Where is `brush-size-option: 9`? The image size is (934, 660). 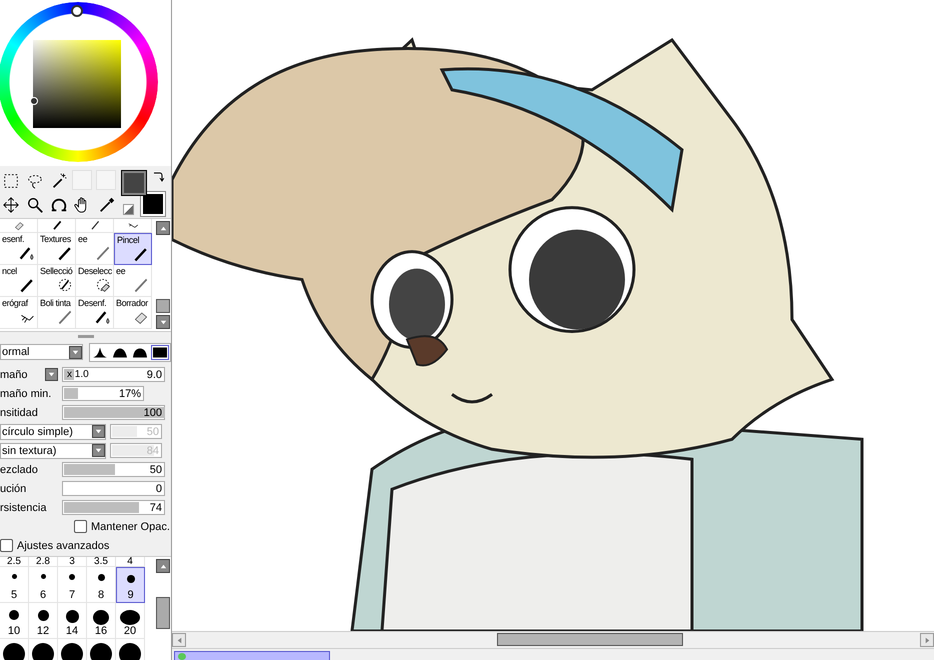
brush-size-option: 9 is located at coordinates (130, 585).